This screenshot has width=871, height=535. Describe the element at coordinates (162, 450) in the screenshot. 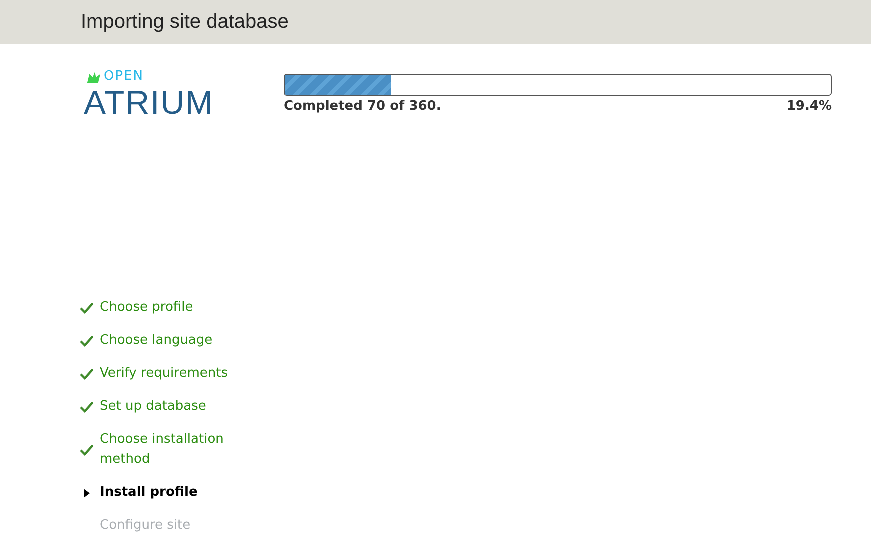

I see `step-label: Choose installation method` at that location.